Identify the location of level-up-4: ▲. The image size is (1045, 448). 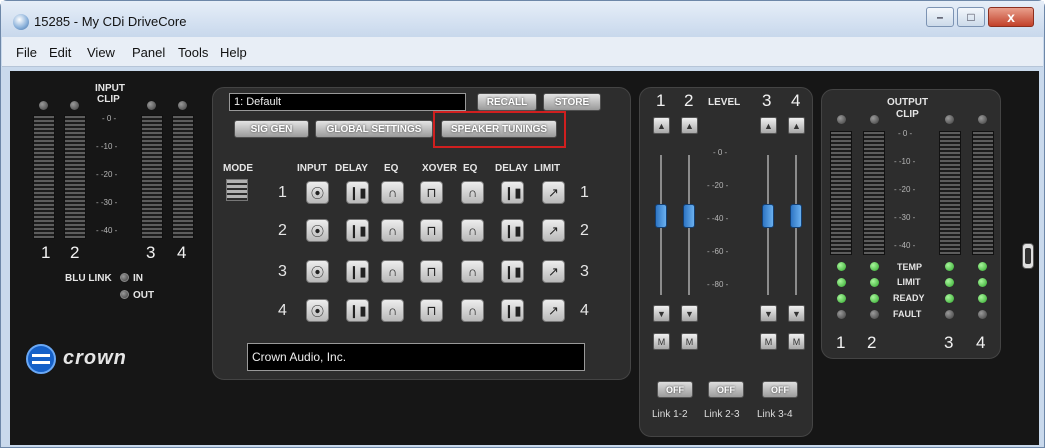
(796, 125).